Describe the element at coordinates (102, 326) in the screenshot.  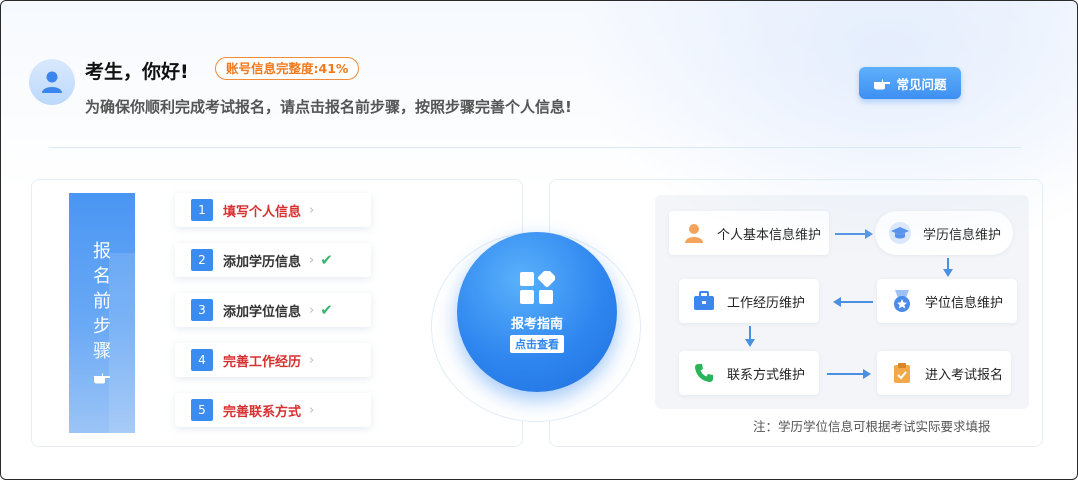
I see `banner-char: 步` at that location.